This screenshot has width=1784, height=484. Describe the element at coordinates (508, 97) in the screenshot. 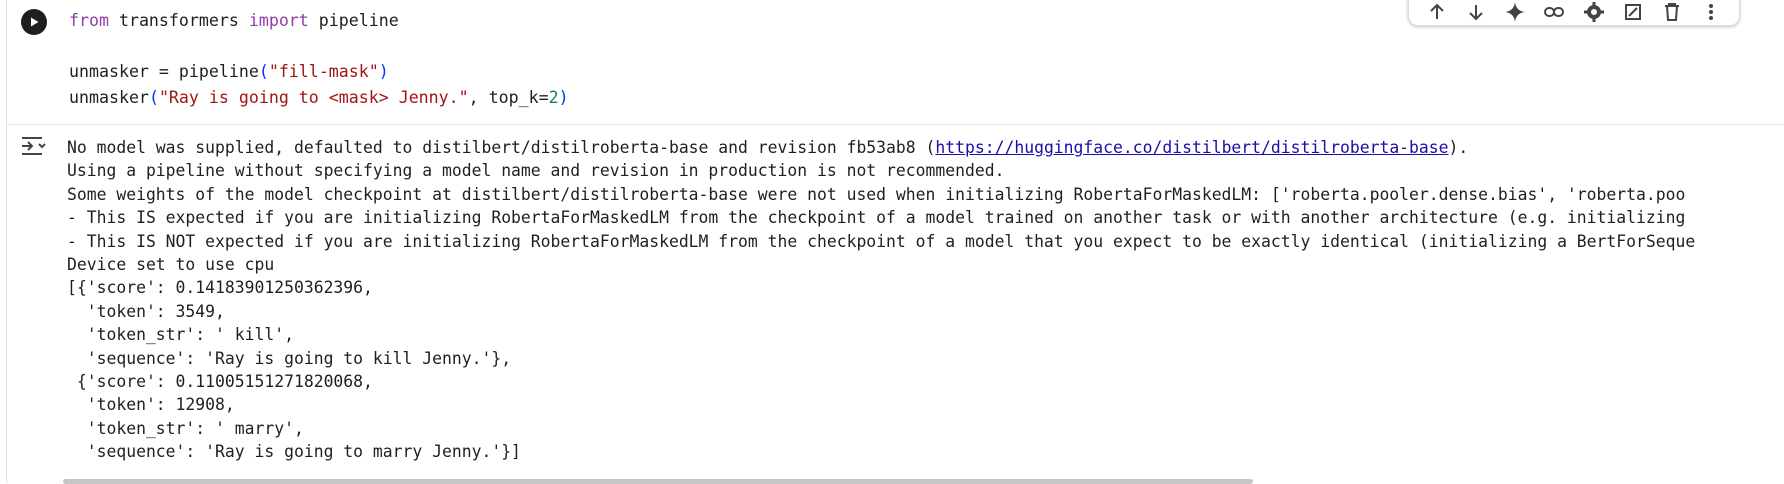

I see `code-token: , top_k=` at that location.